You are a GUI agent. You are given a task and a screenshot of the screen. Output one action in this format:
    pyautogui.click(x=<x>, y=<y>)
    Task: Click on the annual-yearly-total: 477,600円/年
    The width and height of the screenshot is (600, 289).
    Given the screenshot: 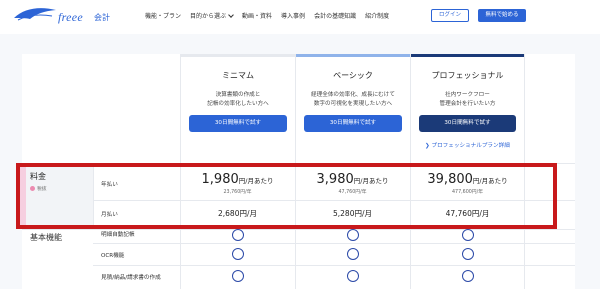 What is the action you would take?
    pyautogui.click(x=467, y=192)
    